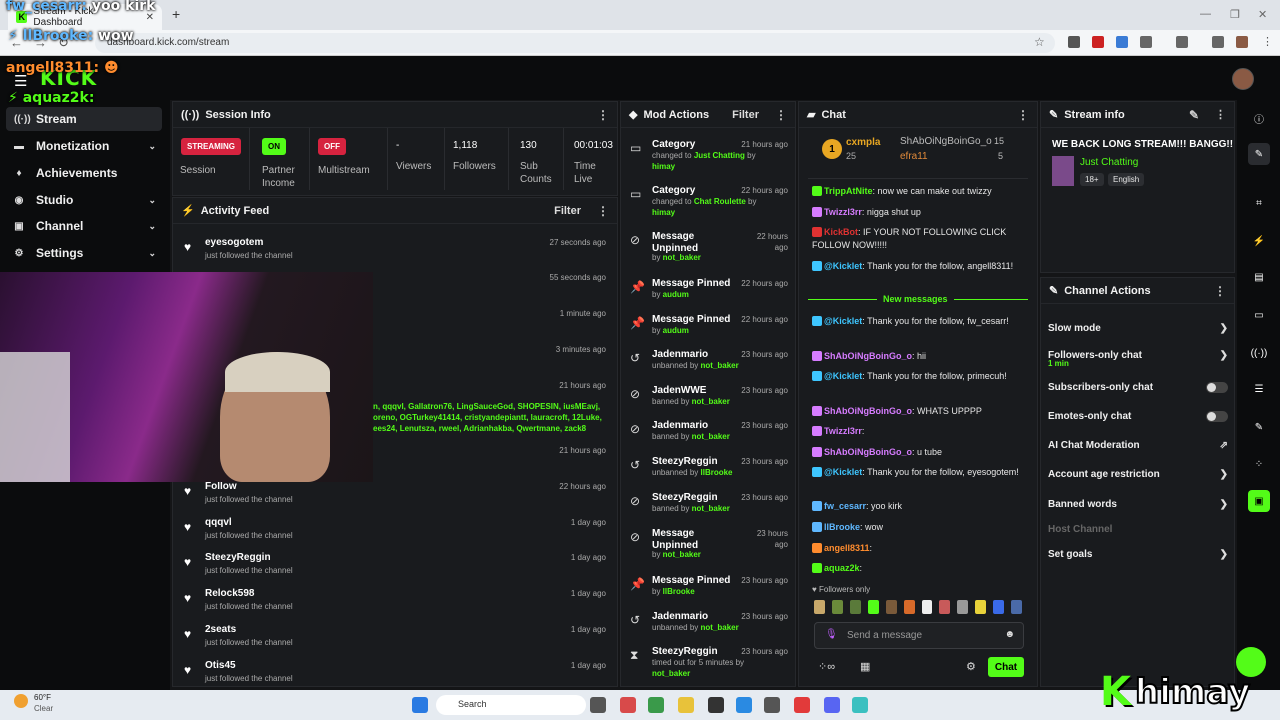  I want to click on maximize-icon: ❐, so click(1235, 14).